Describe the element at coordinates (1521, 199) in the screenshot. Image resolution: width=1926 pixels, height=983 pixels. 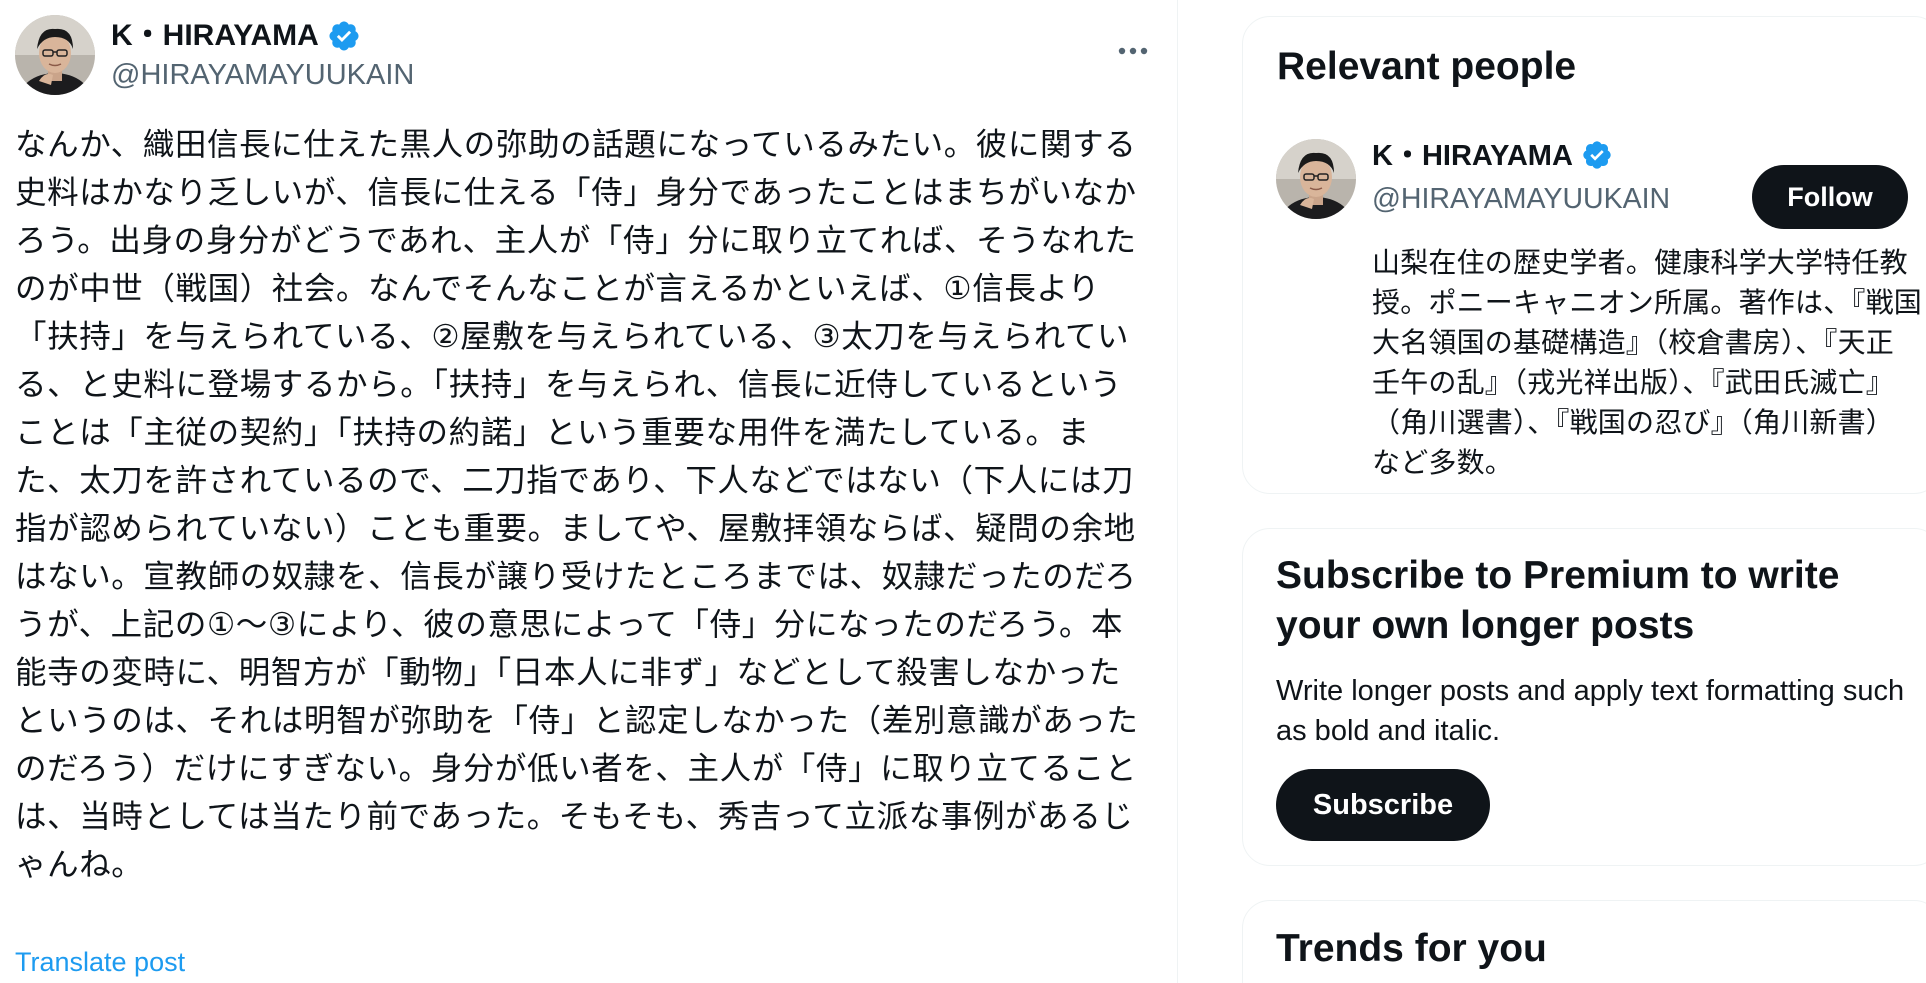
I see `person-handle: @HIRAYAMAYUUKAIN` at that location.